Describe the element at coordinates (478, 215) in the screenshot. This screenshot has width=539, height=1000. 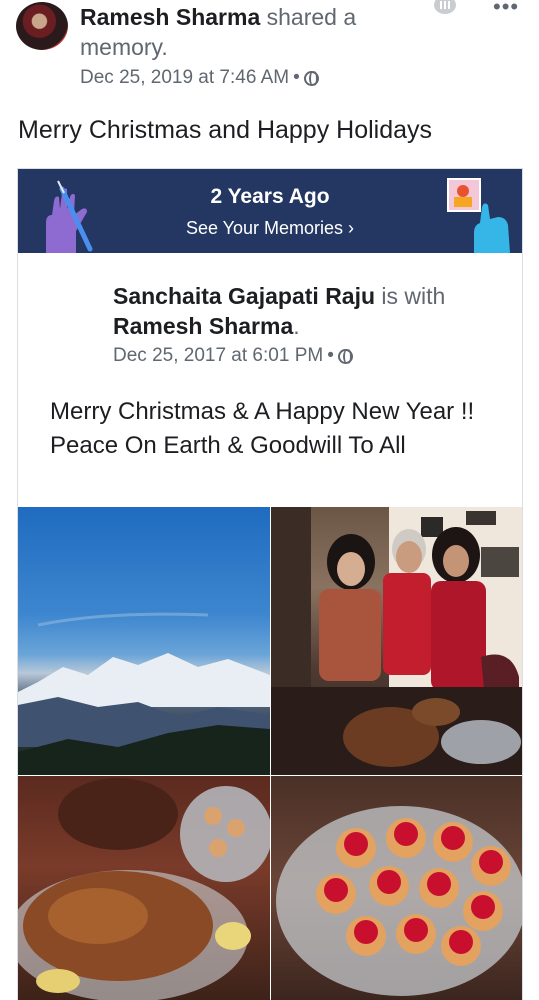
I see `photo-hand-icon` at that location.